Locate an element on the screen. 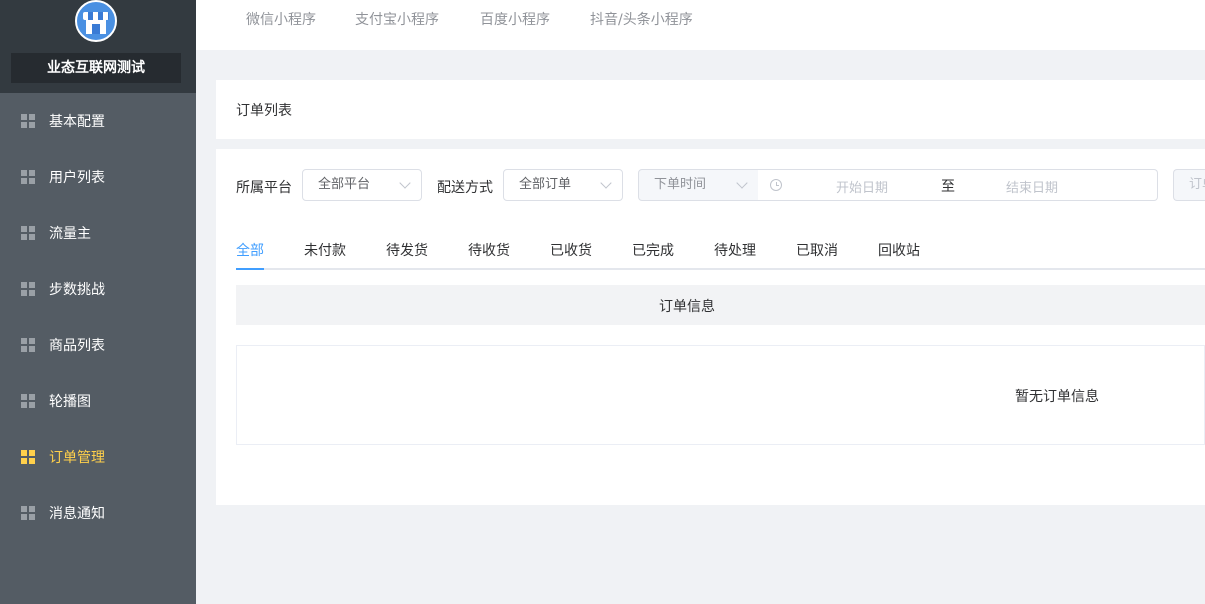 This screenshot has width=1205, height=604. tab-douyin-miniprogram: 抖音/头条小程序 is located at coordinates (641, 20).